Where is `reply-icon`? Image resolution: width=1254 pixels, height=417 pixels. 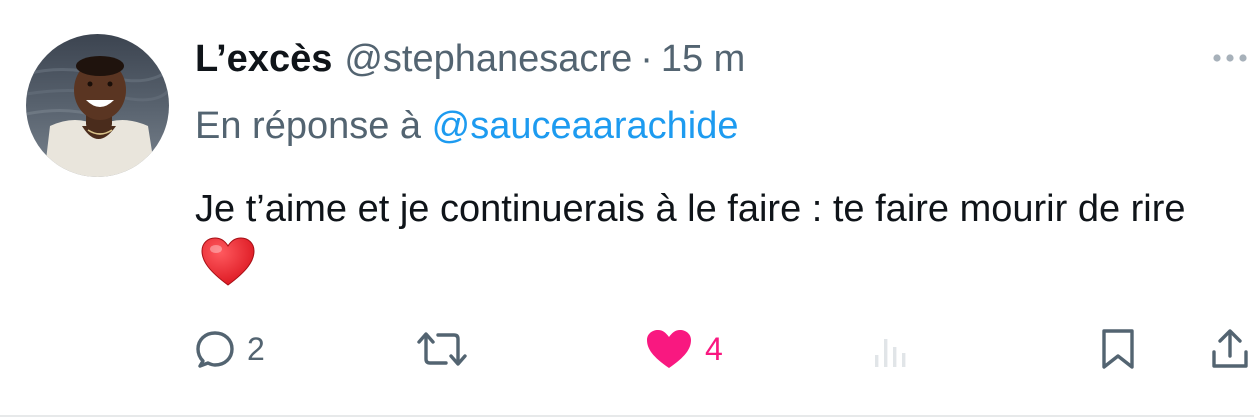 reply-icon is located at coordinates (215, 349).